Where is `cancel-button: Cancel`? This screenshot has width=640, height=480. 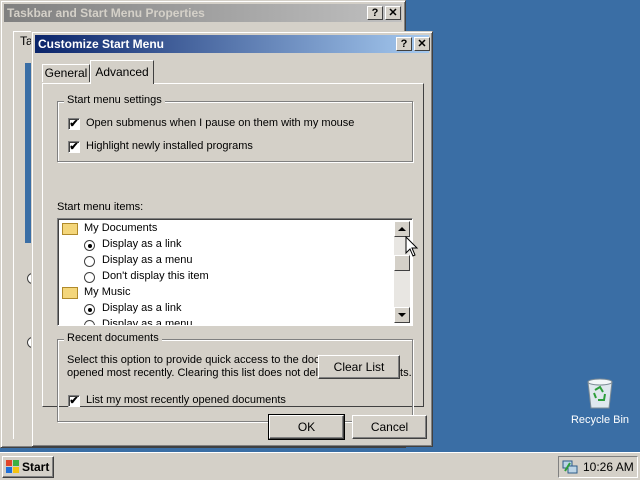
cancel-button: Cancel is located at coordinates (389, 427).